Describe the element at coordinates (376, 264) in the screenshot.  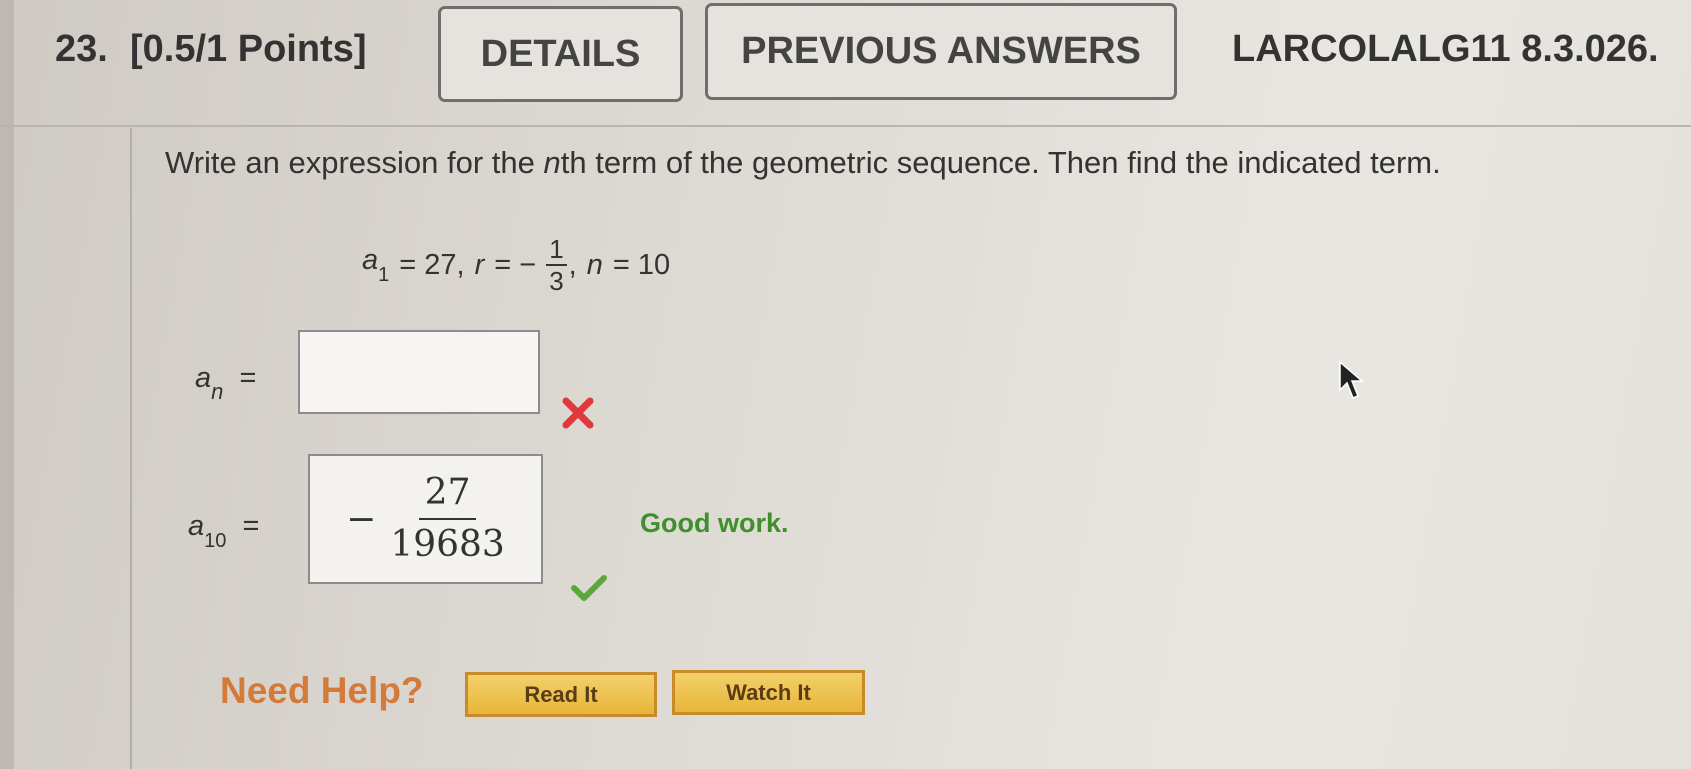
I see `a1-term: a1` at that location.